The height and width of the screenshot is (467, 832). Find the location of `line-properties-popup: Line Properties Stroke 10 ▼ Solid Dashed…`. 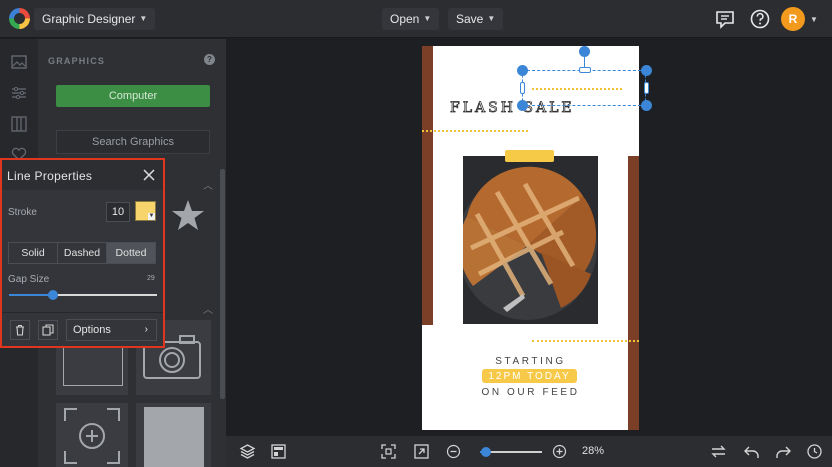

line-properties-popup: Line Properties Stroke 10 ▼ Solid Dashed… is located at coordinates (82, 253).